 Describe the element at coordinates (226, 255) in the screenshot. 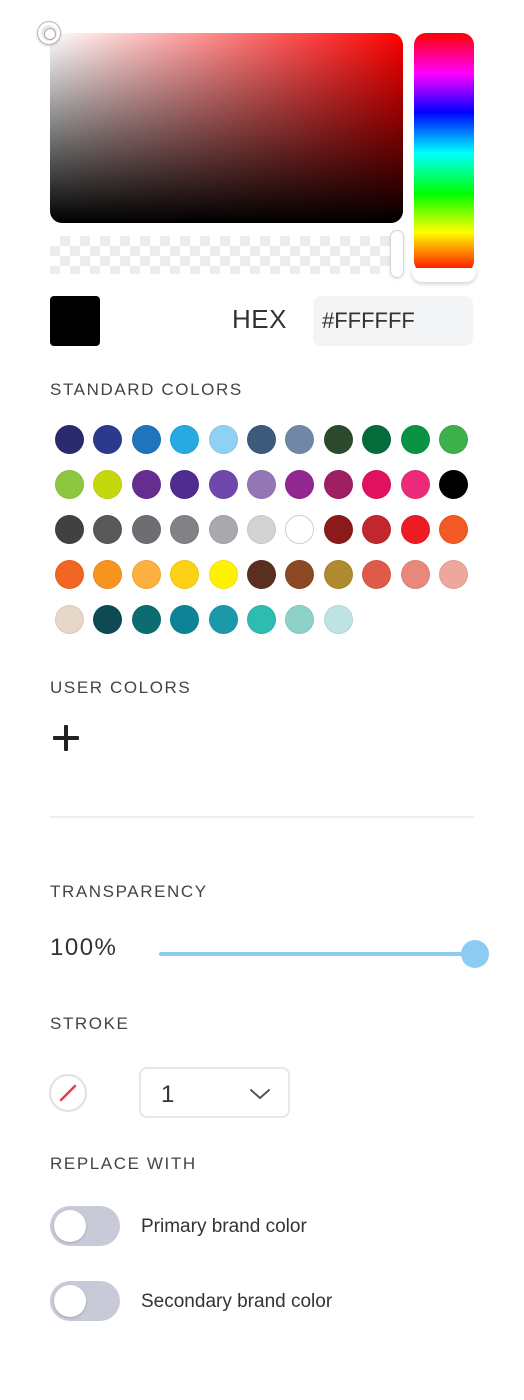

I see `alpha-slider` at that location.